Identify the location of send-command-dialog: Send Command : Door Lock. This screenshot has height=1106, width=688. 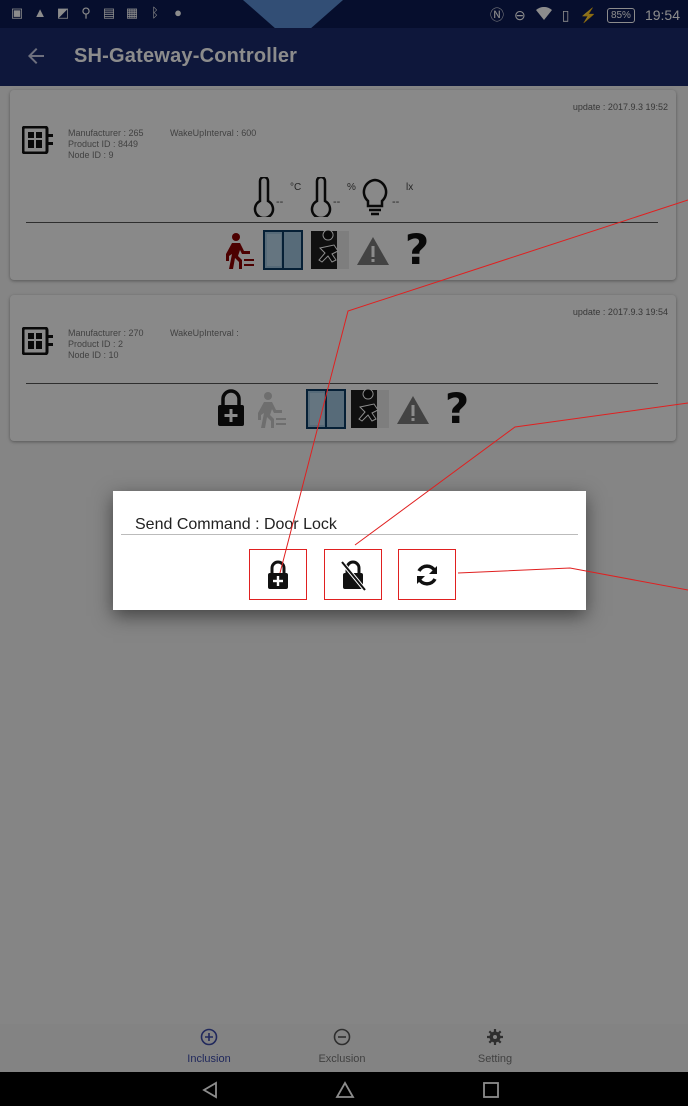
(349, 550).